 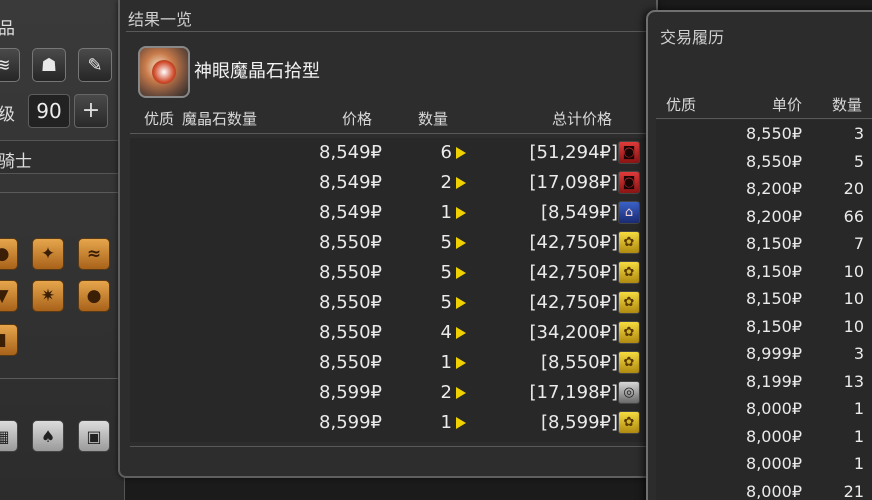 I want to click on column-header-total: 总计价格, so click(x=582, y=118).